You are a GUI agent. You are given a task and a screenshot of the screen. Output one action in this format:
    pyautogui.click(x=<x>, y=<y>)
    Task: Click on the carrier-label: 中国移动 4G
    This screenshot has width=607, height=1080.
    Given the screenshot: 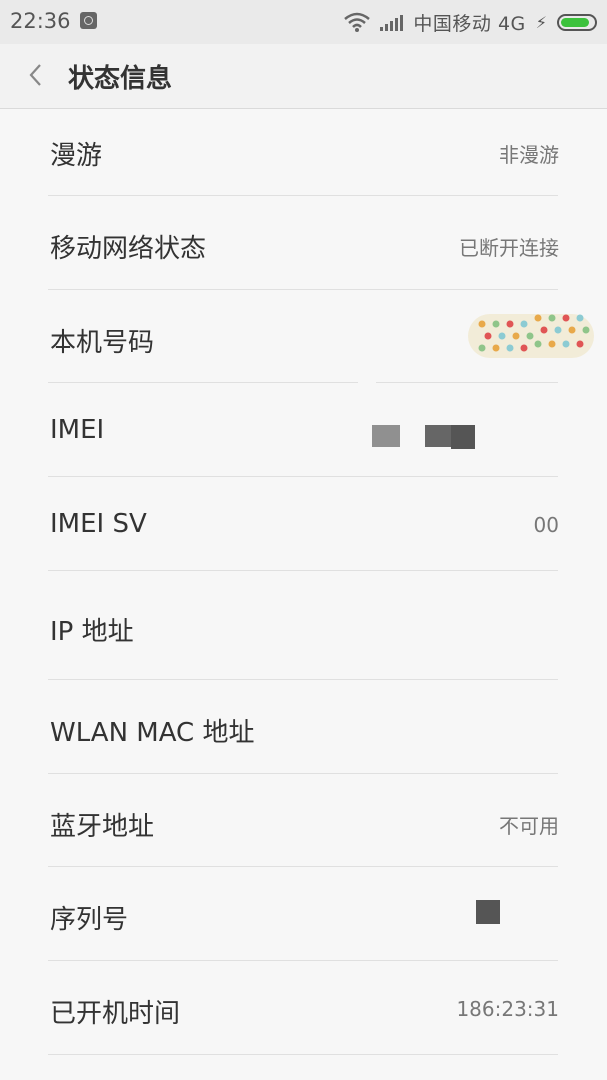 What is the action you would take?
    pyautogui.click(x=469, y=23)
    